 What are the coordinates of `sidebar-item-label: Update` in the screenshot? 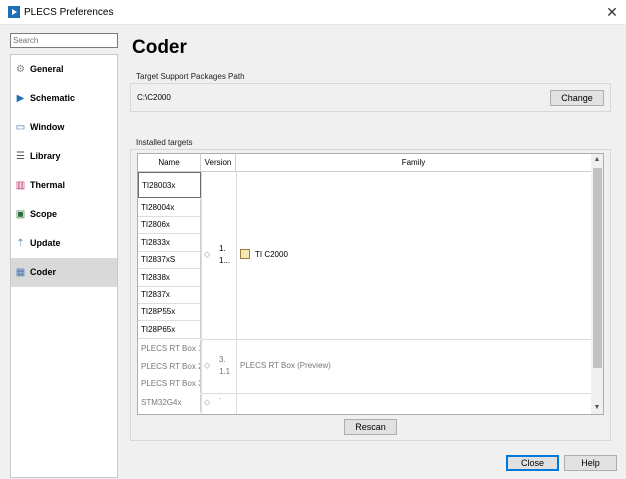 It's located at (45, 243).